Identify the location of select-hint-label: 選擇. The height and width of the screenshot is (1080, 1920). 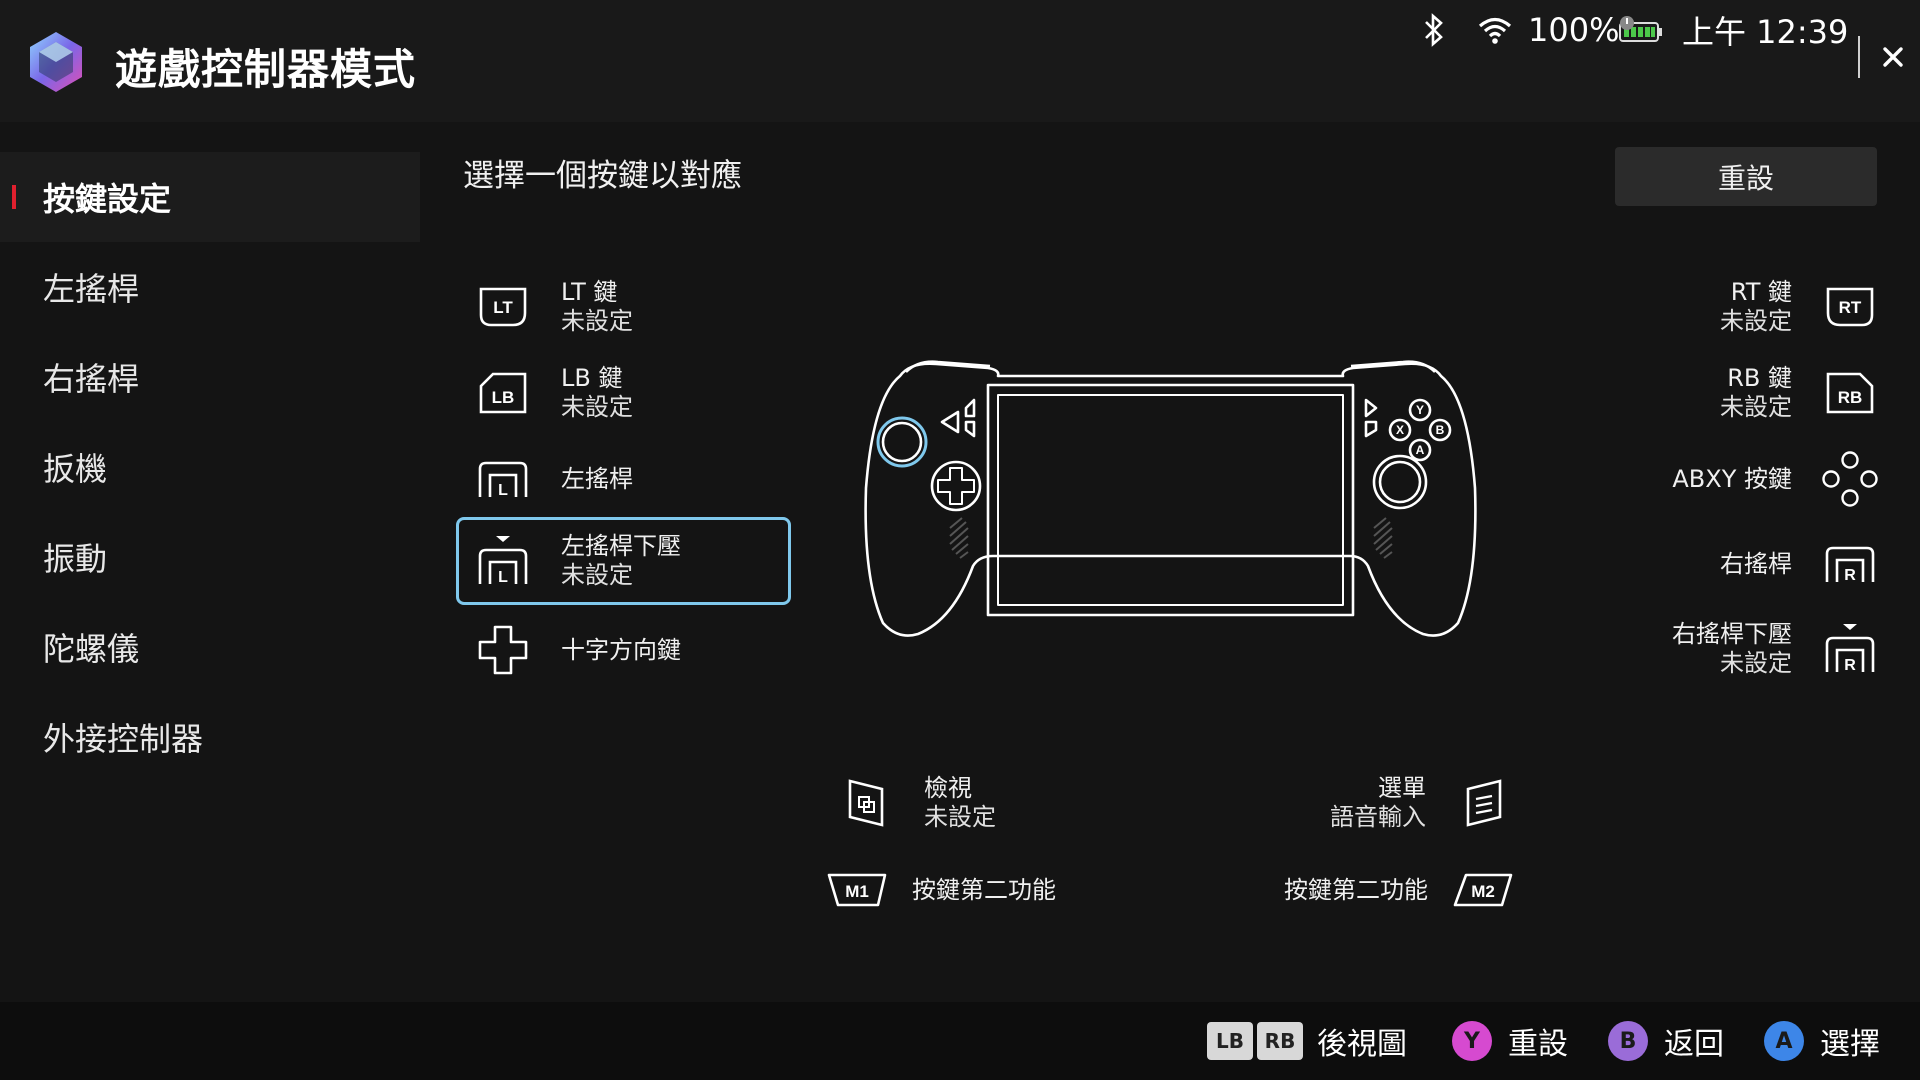
(1850, 1044).